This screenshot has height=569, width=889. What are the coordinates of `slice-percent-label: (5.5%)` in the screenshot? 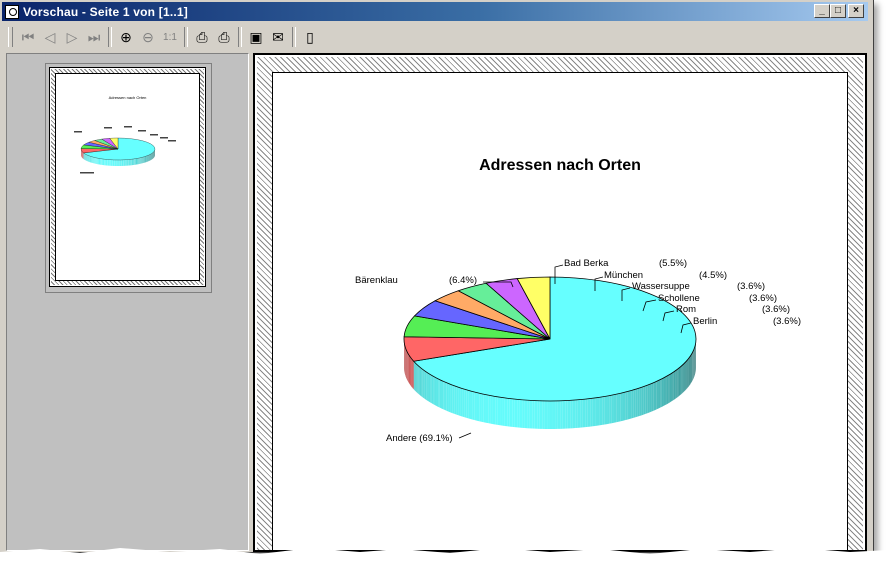 It's located at (673, 263).